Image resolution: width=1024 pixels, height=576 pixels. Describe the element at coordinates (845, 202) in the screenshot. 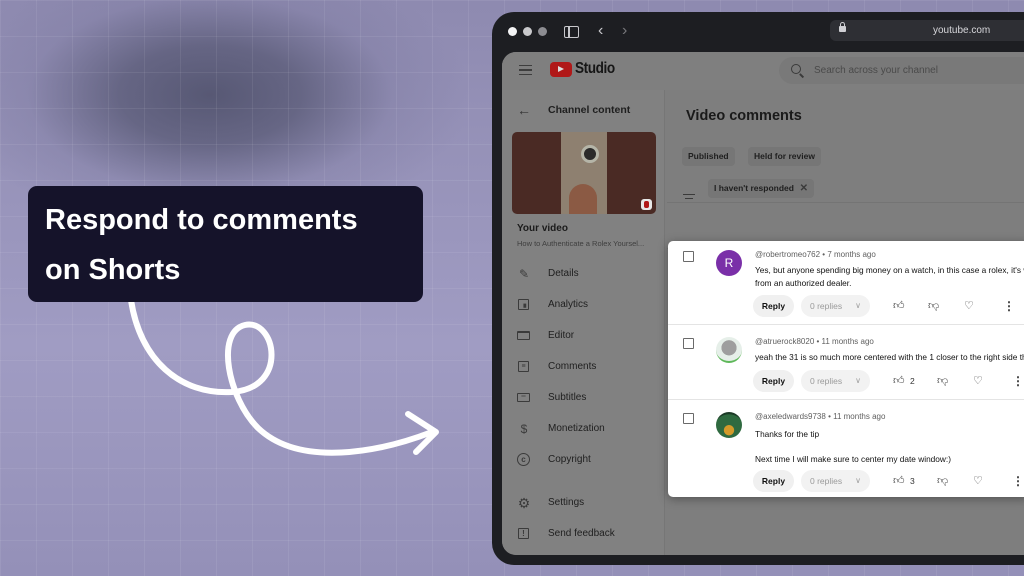

I see `divider` at that location.